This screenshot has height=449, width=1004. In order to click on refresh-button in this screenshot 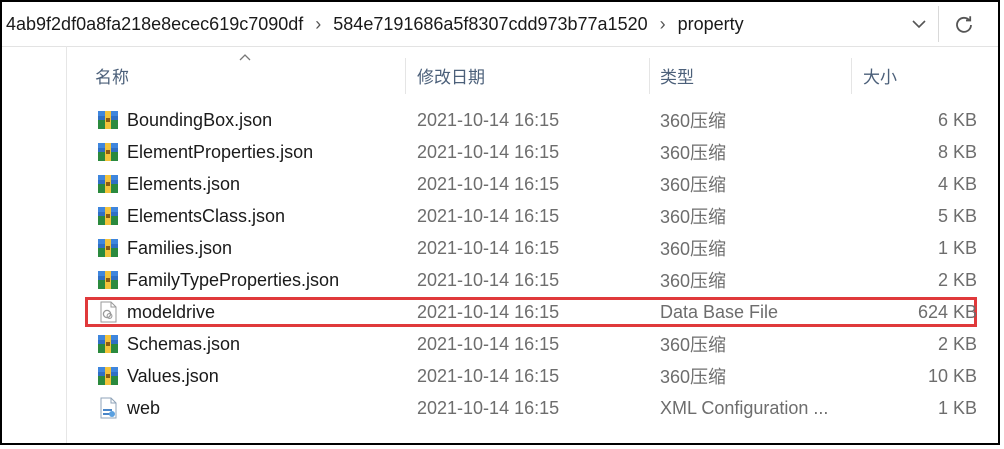, I will do `click(964, 24)`.